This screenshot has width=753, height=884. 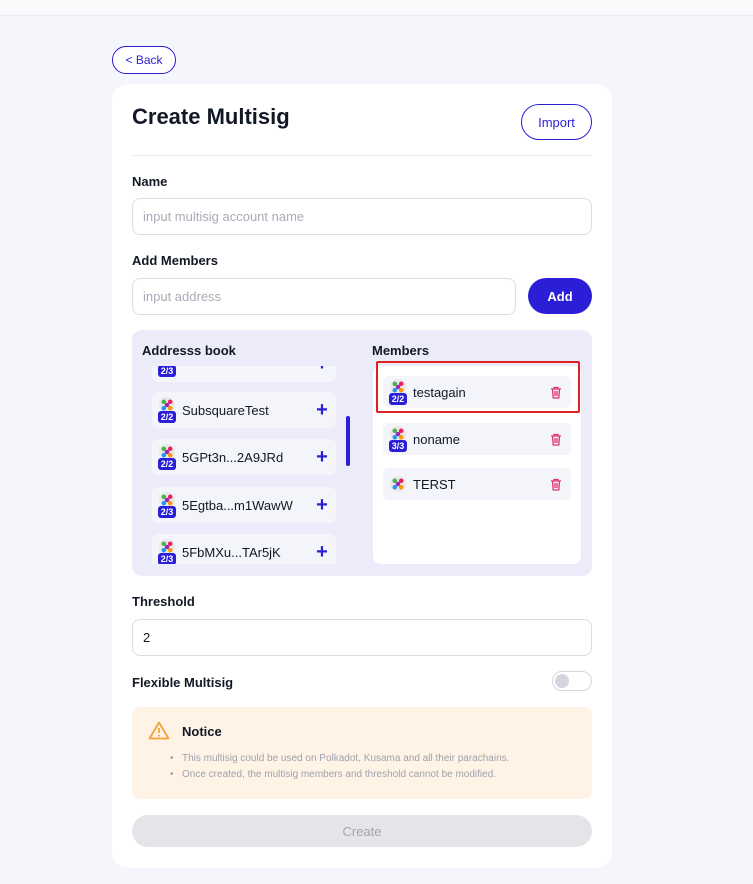 I want to click on address-book-item: 2/3 +, so click(x=244, y=374).